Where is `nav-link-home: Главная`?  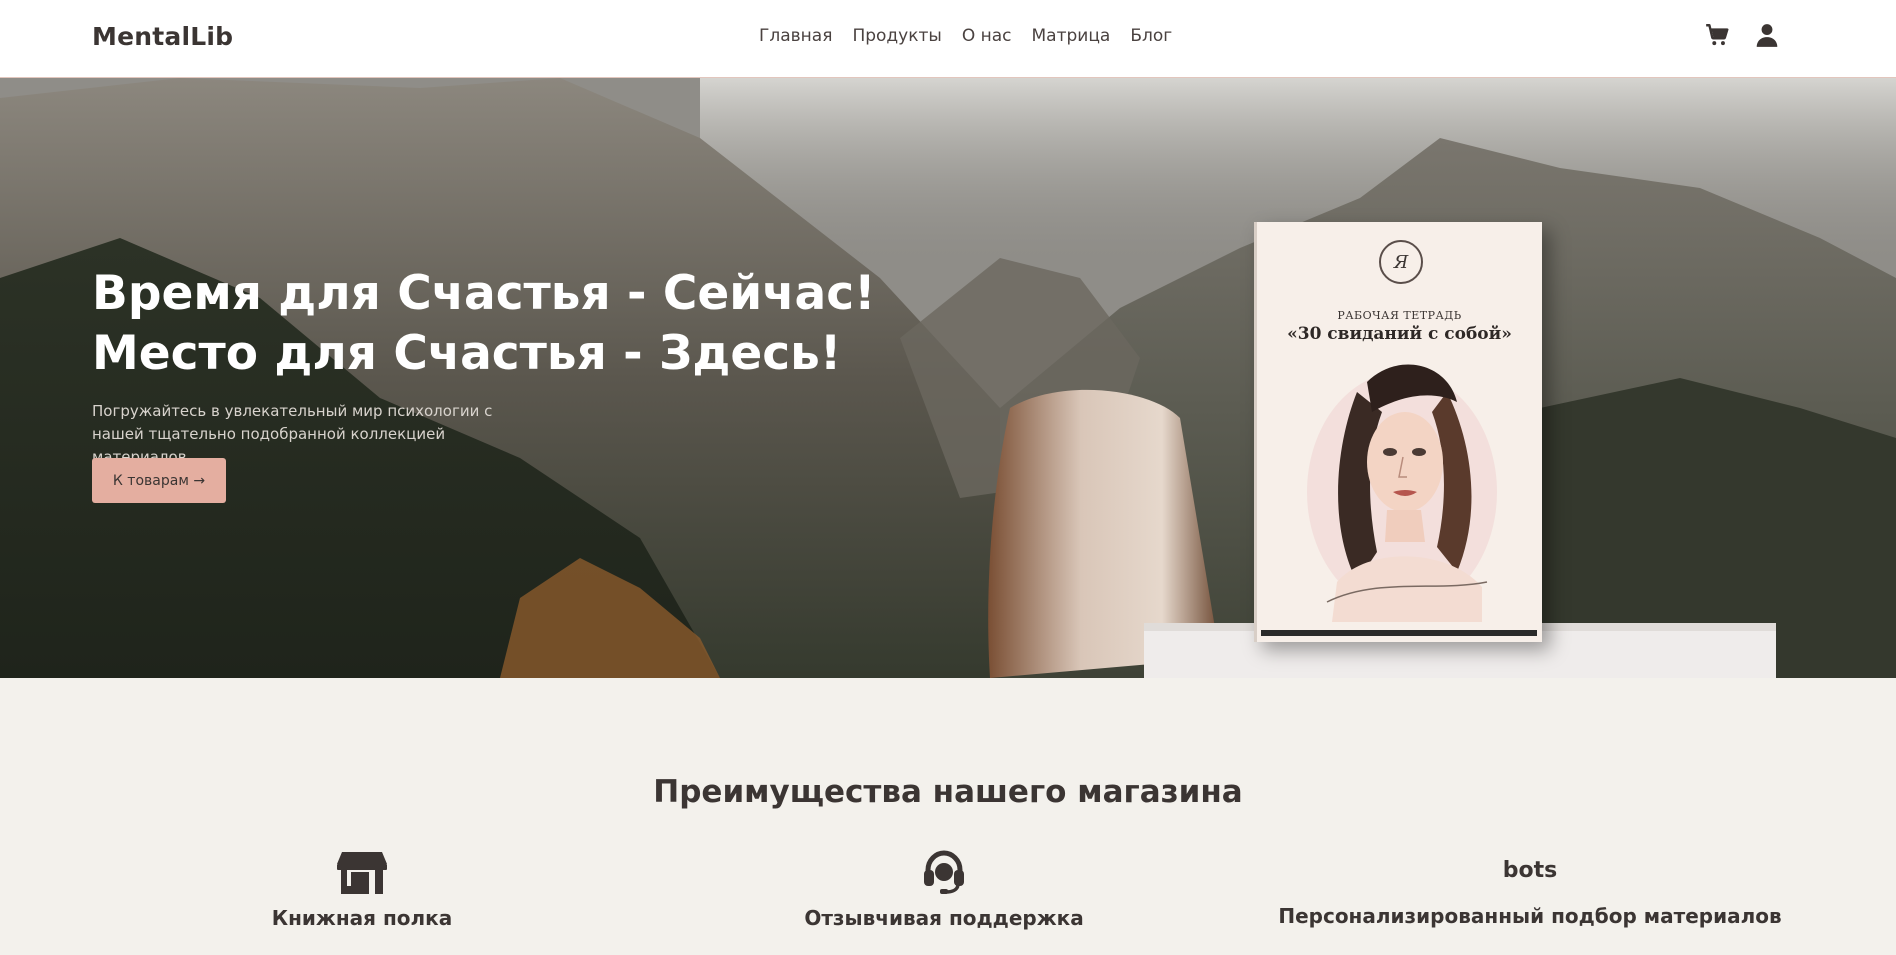
nav-link-home: Главная is located at coordinates (795, 36).